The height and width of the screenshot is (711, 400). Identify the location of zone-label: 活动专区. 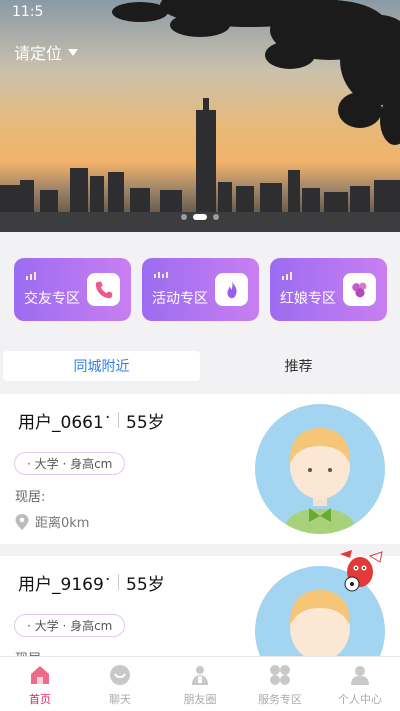
(180, 299).